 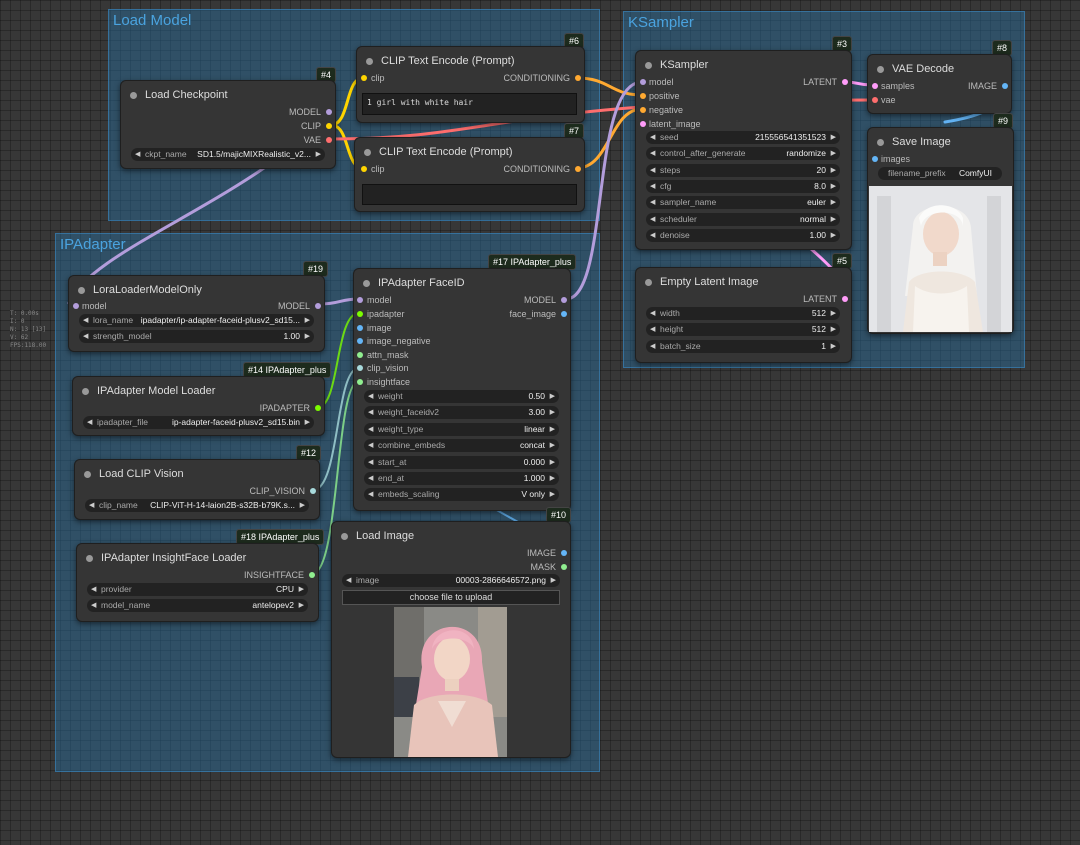 What do you see at coordinates (564, 314) in the screenshot?
I see `output-face-image-socket` at bounding box center [564, 314].